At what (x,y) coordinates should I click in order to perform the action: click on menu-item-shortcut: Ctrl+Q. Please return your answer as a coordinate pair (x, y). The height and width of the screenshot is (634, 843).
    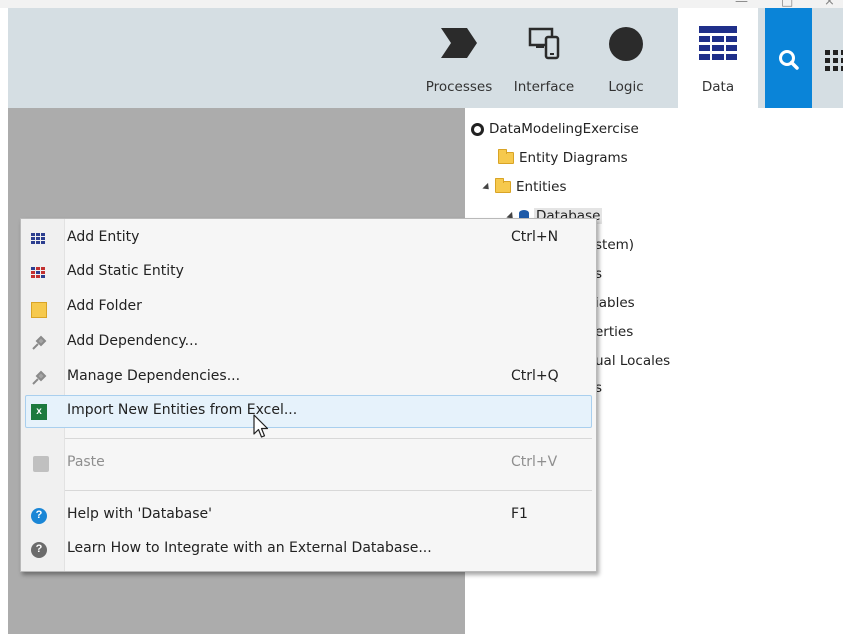
    Looking at the image, I should click on (535, 376).